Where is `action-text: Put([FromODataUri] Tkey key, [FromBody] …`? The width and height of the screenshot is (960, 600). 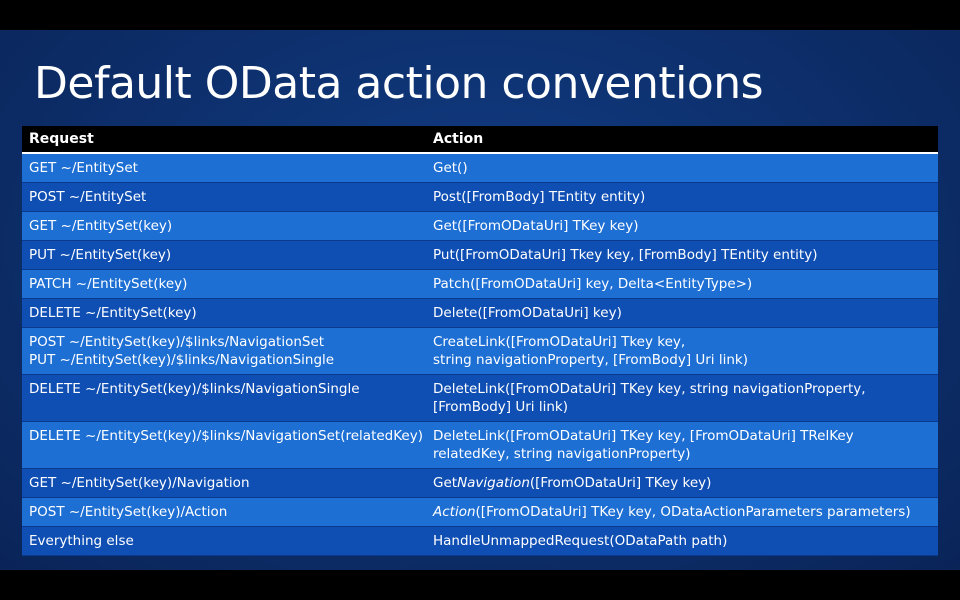 action-text: Put([FromODataUri] Tkey key, [FromBody] … is located at coordinates (625, 255).